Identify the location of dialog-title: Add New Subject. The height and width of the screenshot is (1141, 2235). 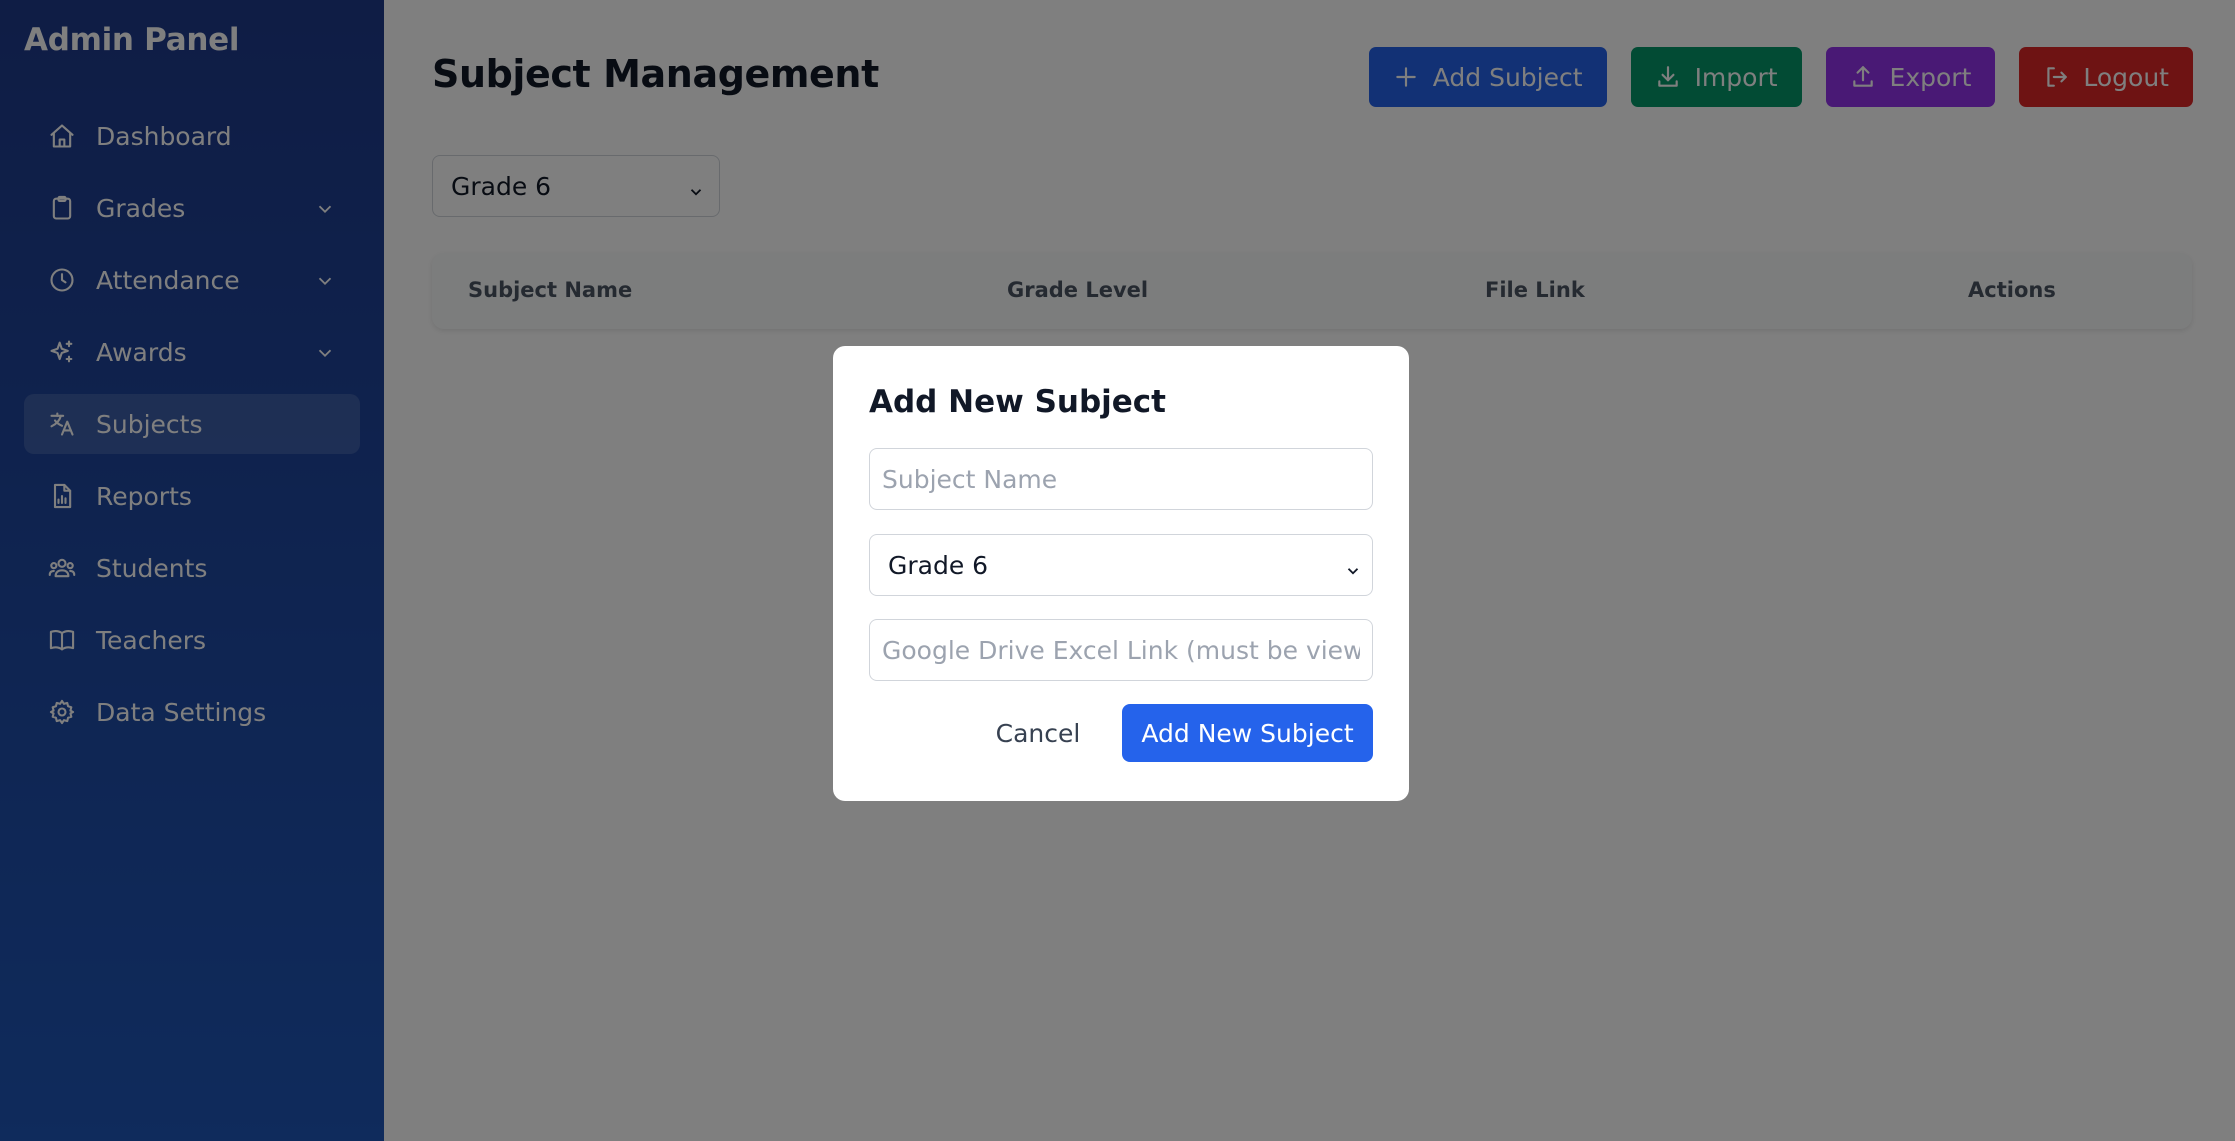
(1017, 402).